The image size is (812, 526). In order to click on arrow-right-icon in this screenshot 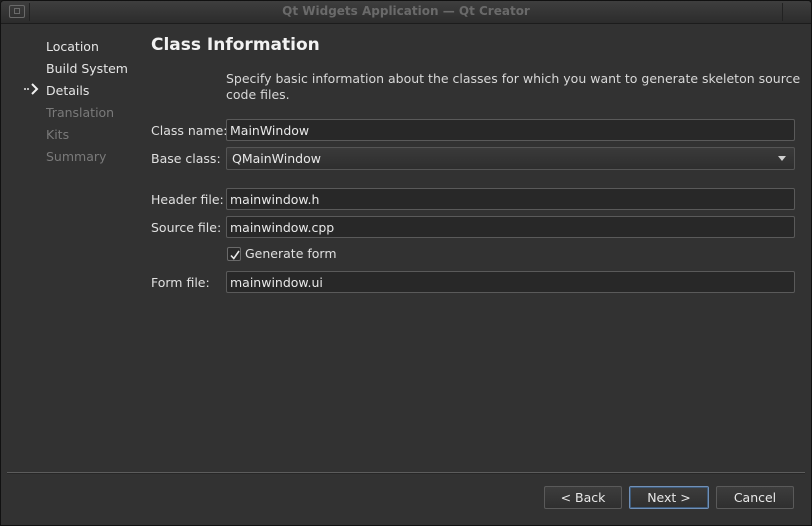, I will do `click(31, 89)`.